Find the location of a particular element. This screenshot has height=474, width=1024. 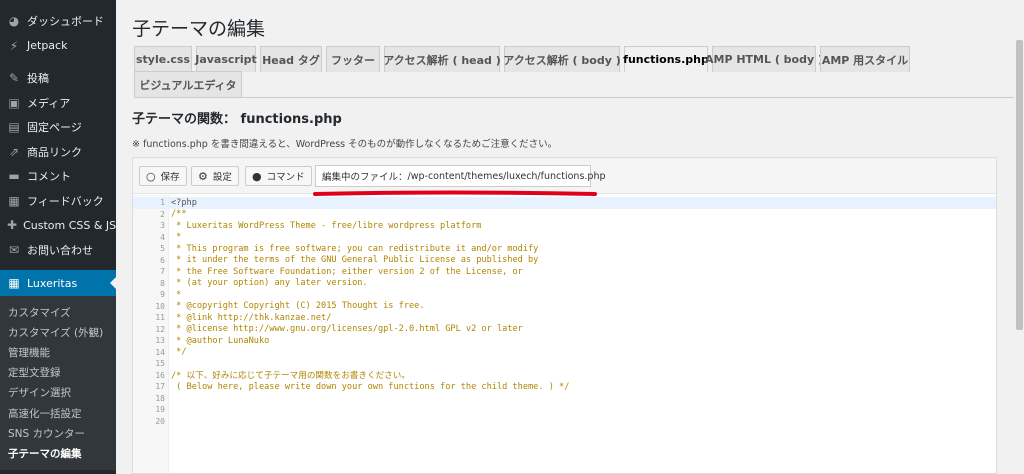

submenu-item: 子テーマの編集 is located at coordinates (58, 453).